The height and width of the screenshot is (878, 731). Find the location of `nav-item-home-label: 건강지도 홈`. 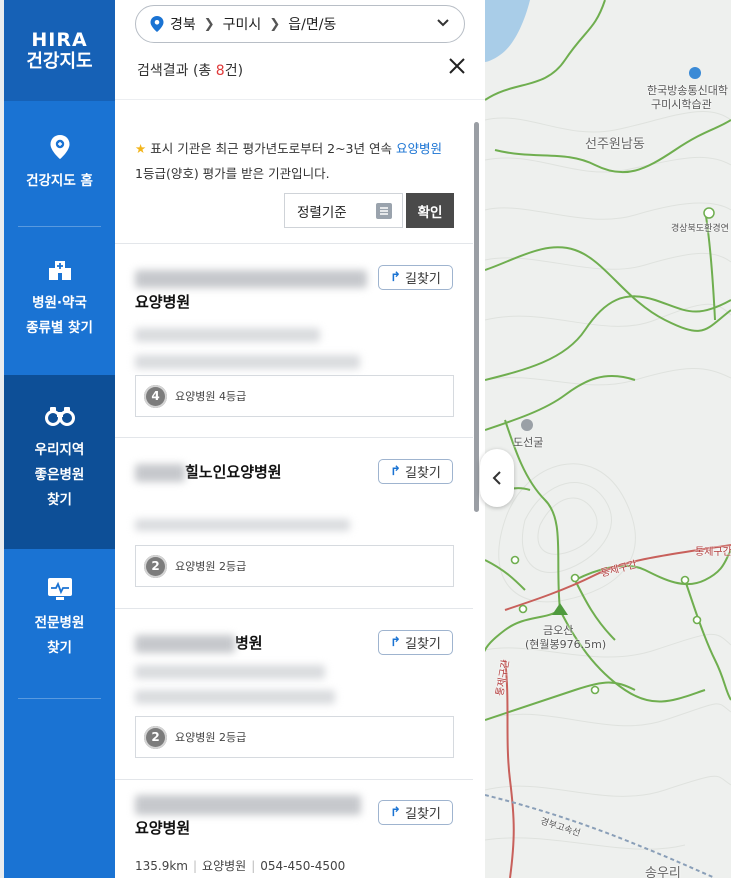

nav-item-home-label: 건강지도 홈 is located at coordinates (59, 181).